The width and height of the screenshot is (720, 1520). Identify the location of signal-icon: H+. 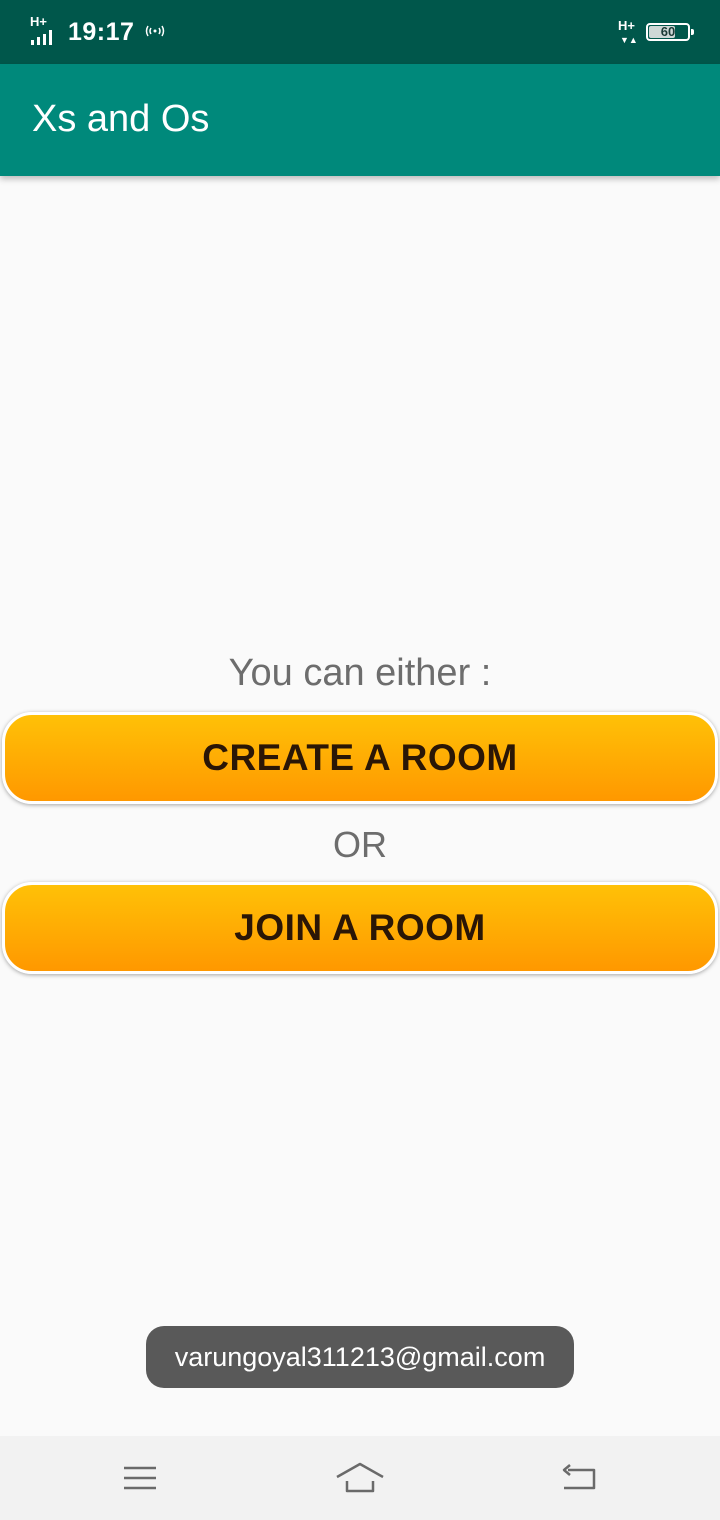
(45, 30).